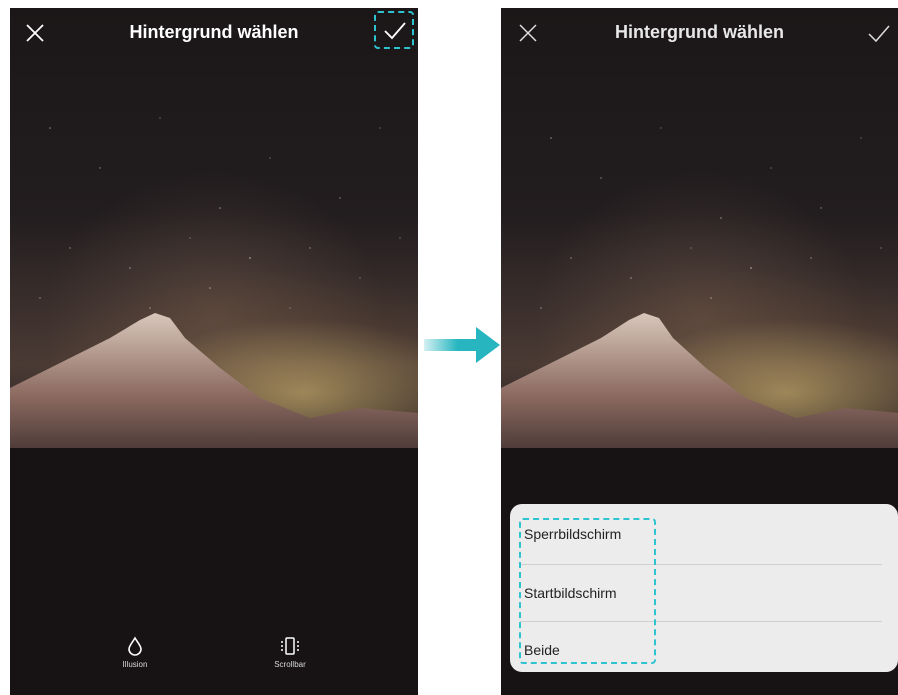 Image resolution: width=898 pixels, height=695 pixels. I want to click on illusion-label: Illusion, so click(135, 664).